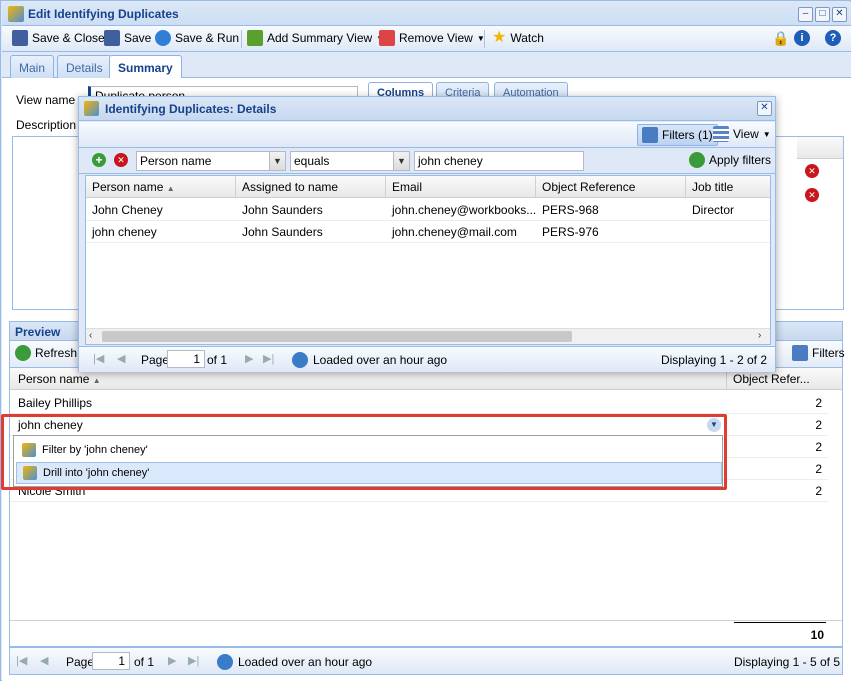 The image size is (851, 682). What do you see at coordinates (426, 65) in the screenshot?
I see `tab-bar: Main Details Summary` at bounding box center [426, 65].